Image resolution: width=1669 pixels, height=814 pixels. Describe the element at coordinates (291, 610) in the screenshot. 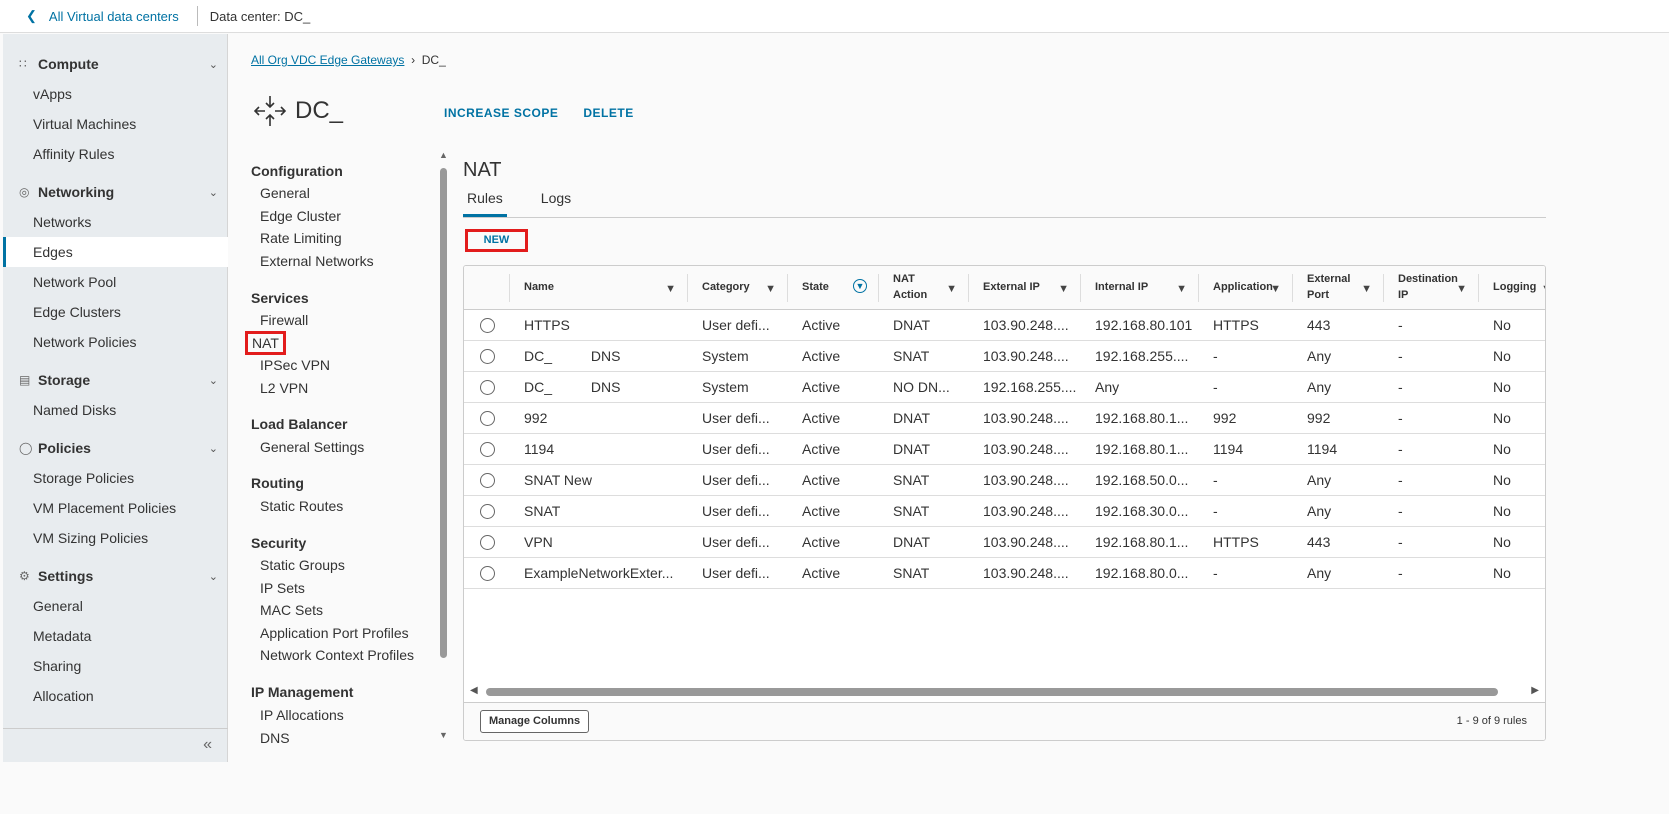

I see `nav-item-mac-sets: MAC Sets` at that location.